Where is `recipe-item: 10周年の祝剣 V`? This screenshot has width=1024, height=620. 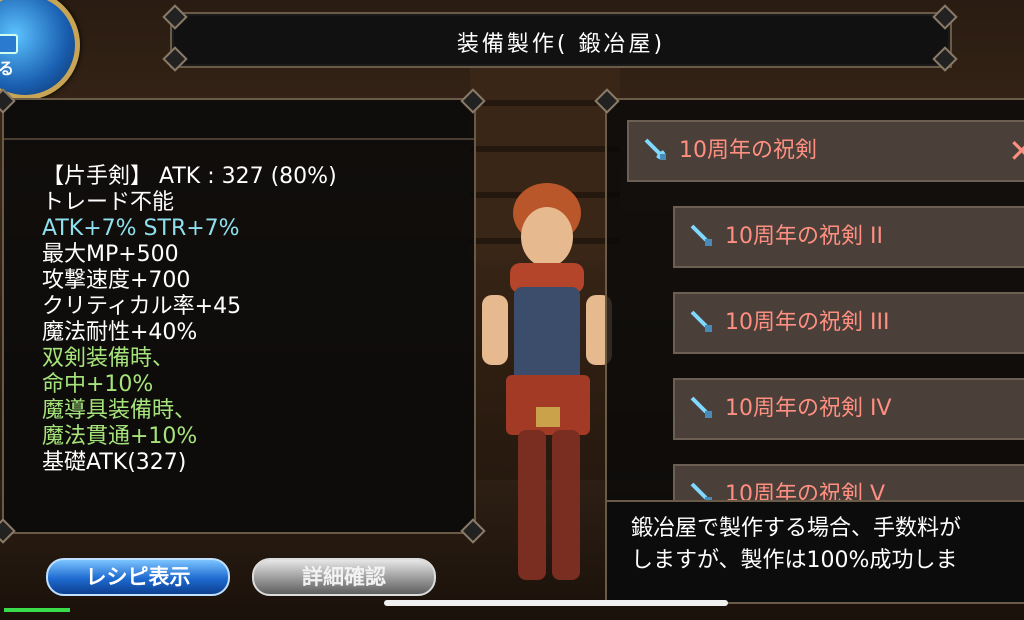
recipe-item: 10周年の祝剣 V is located at coordinates (848, 484).